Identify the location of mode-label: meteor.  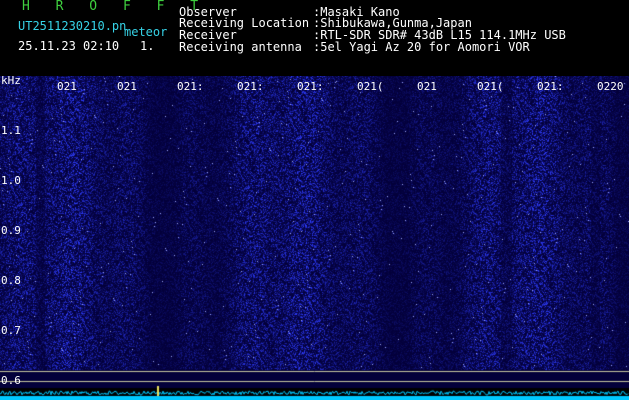
(146, 32).